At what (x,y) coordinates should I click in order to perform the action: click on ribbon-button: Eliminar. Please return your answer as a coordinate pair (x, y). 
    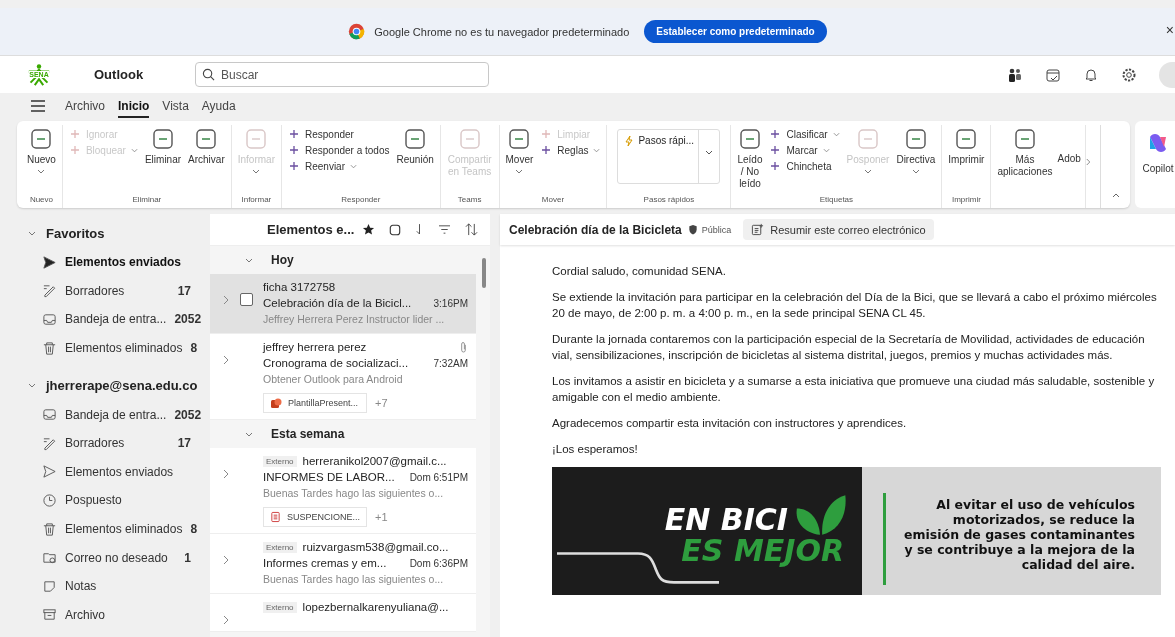
    Looking at the image, I should click on (163, 160).